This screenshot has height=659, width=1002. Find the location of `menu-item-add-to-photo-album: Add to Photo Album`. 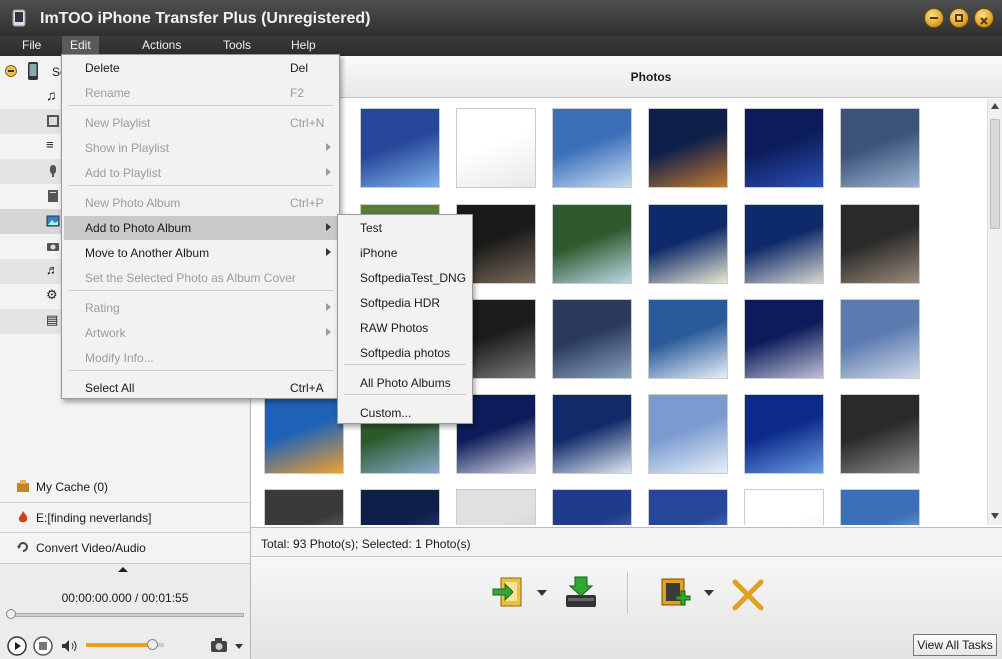

menu-item-add-to-photo-album: Add to Photo Album is located at coordinates (200, 228).